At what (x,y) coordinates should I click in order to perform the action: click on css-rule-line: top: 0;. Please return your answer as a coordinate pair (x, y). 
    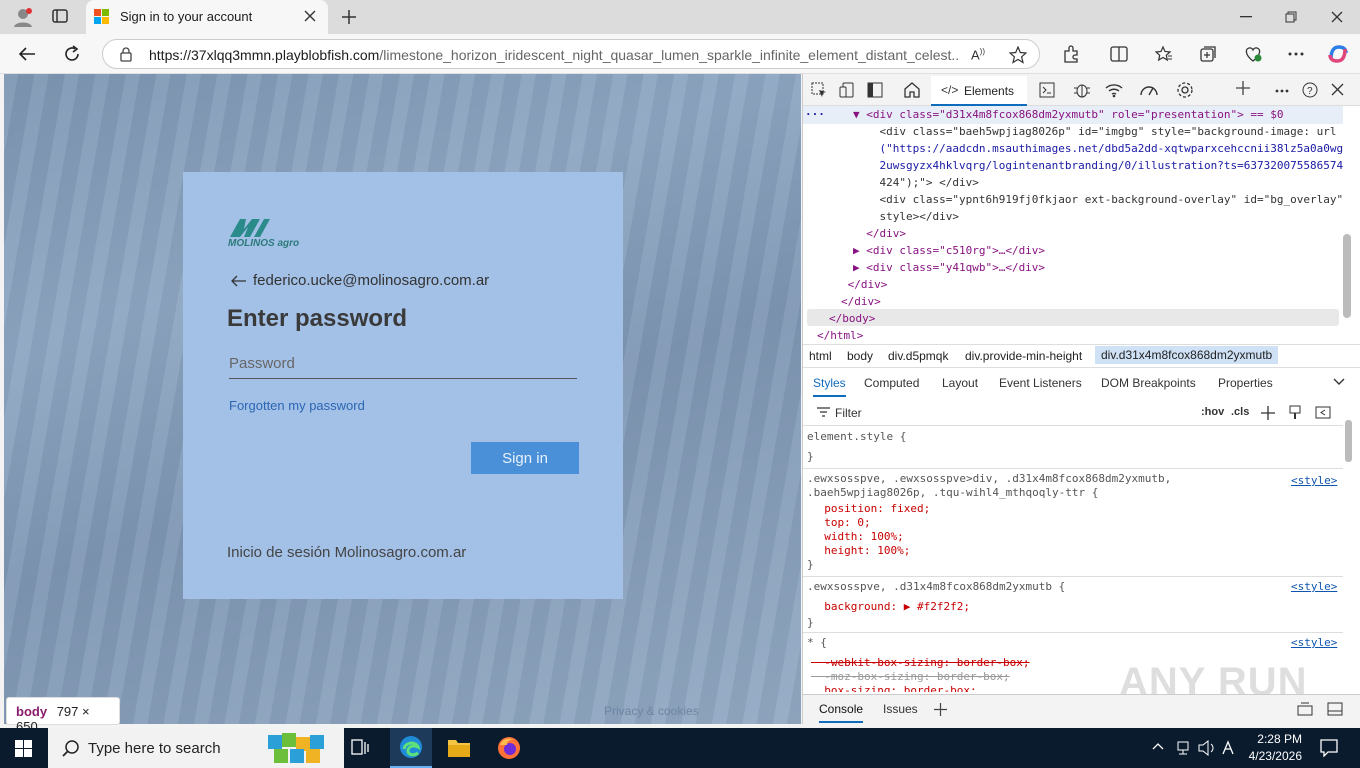
    Looking at the image, I should click on (840, 523).